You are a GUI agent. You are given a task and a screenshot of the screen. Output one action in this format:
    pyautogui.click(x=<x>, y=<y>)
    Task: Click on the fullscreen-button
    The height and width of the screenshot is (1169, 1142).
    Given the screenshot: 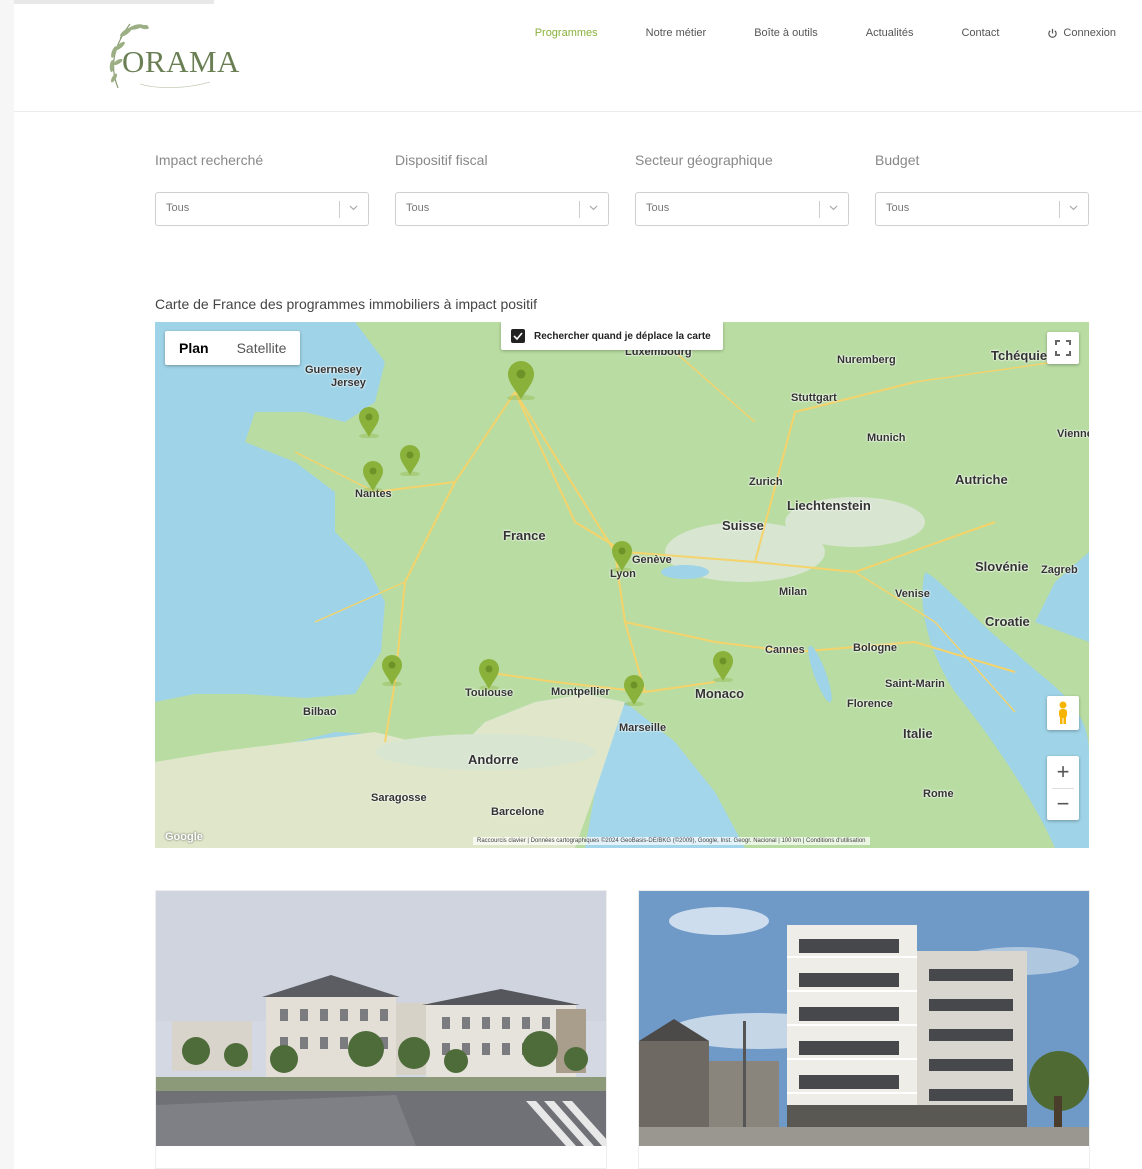 What is the action you would take?
    pyautogui.click(x=1063, y=348)
    